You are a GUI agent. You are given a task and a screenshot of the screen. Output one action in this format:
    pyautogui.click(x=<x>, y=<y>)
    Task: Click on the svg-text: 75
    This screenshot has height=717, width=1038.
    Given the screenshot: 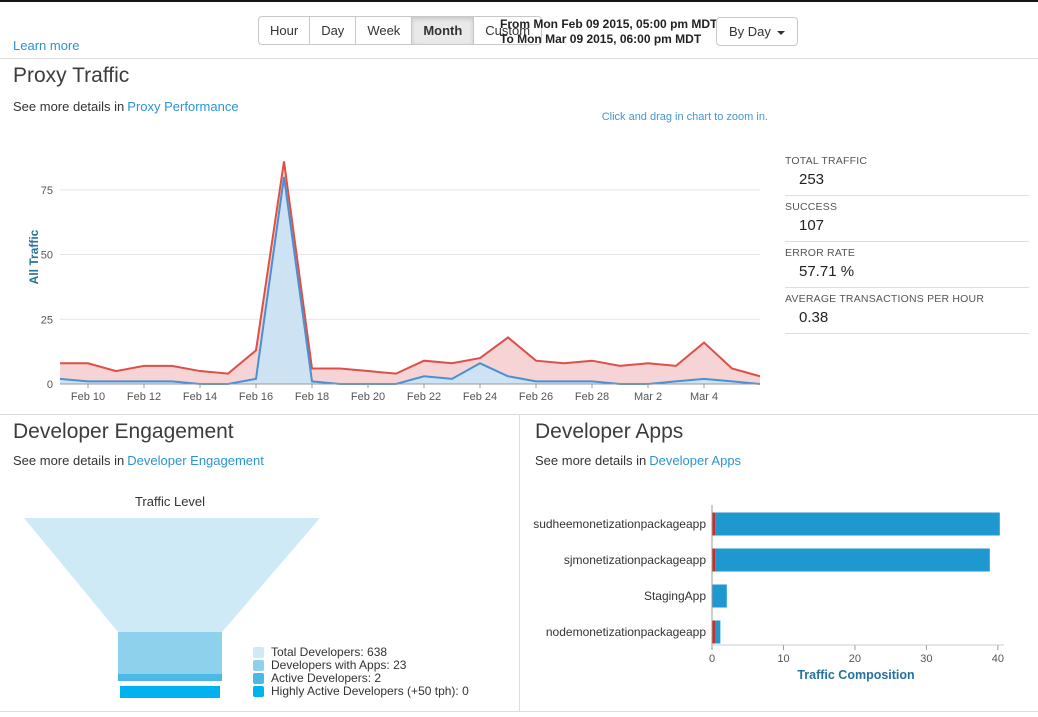 What is the action you would take?
    pyautogui.click(x=47, y=191)
    